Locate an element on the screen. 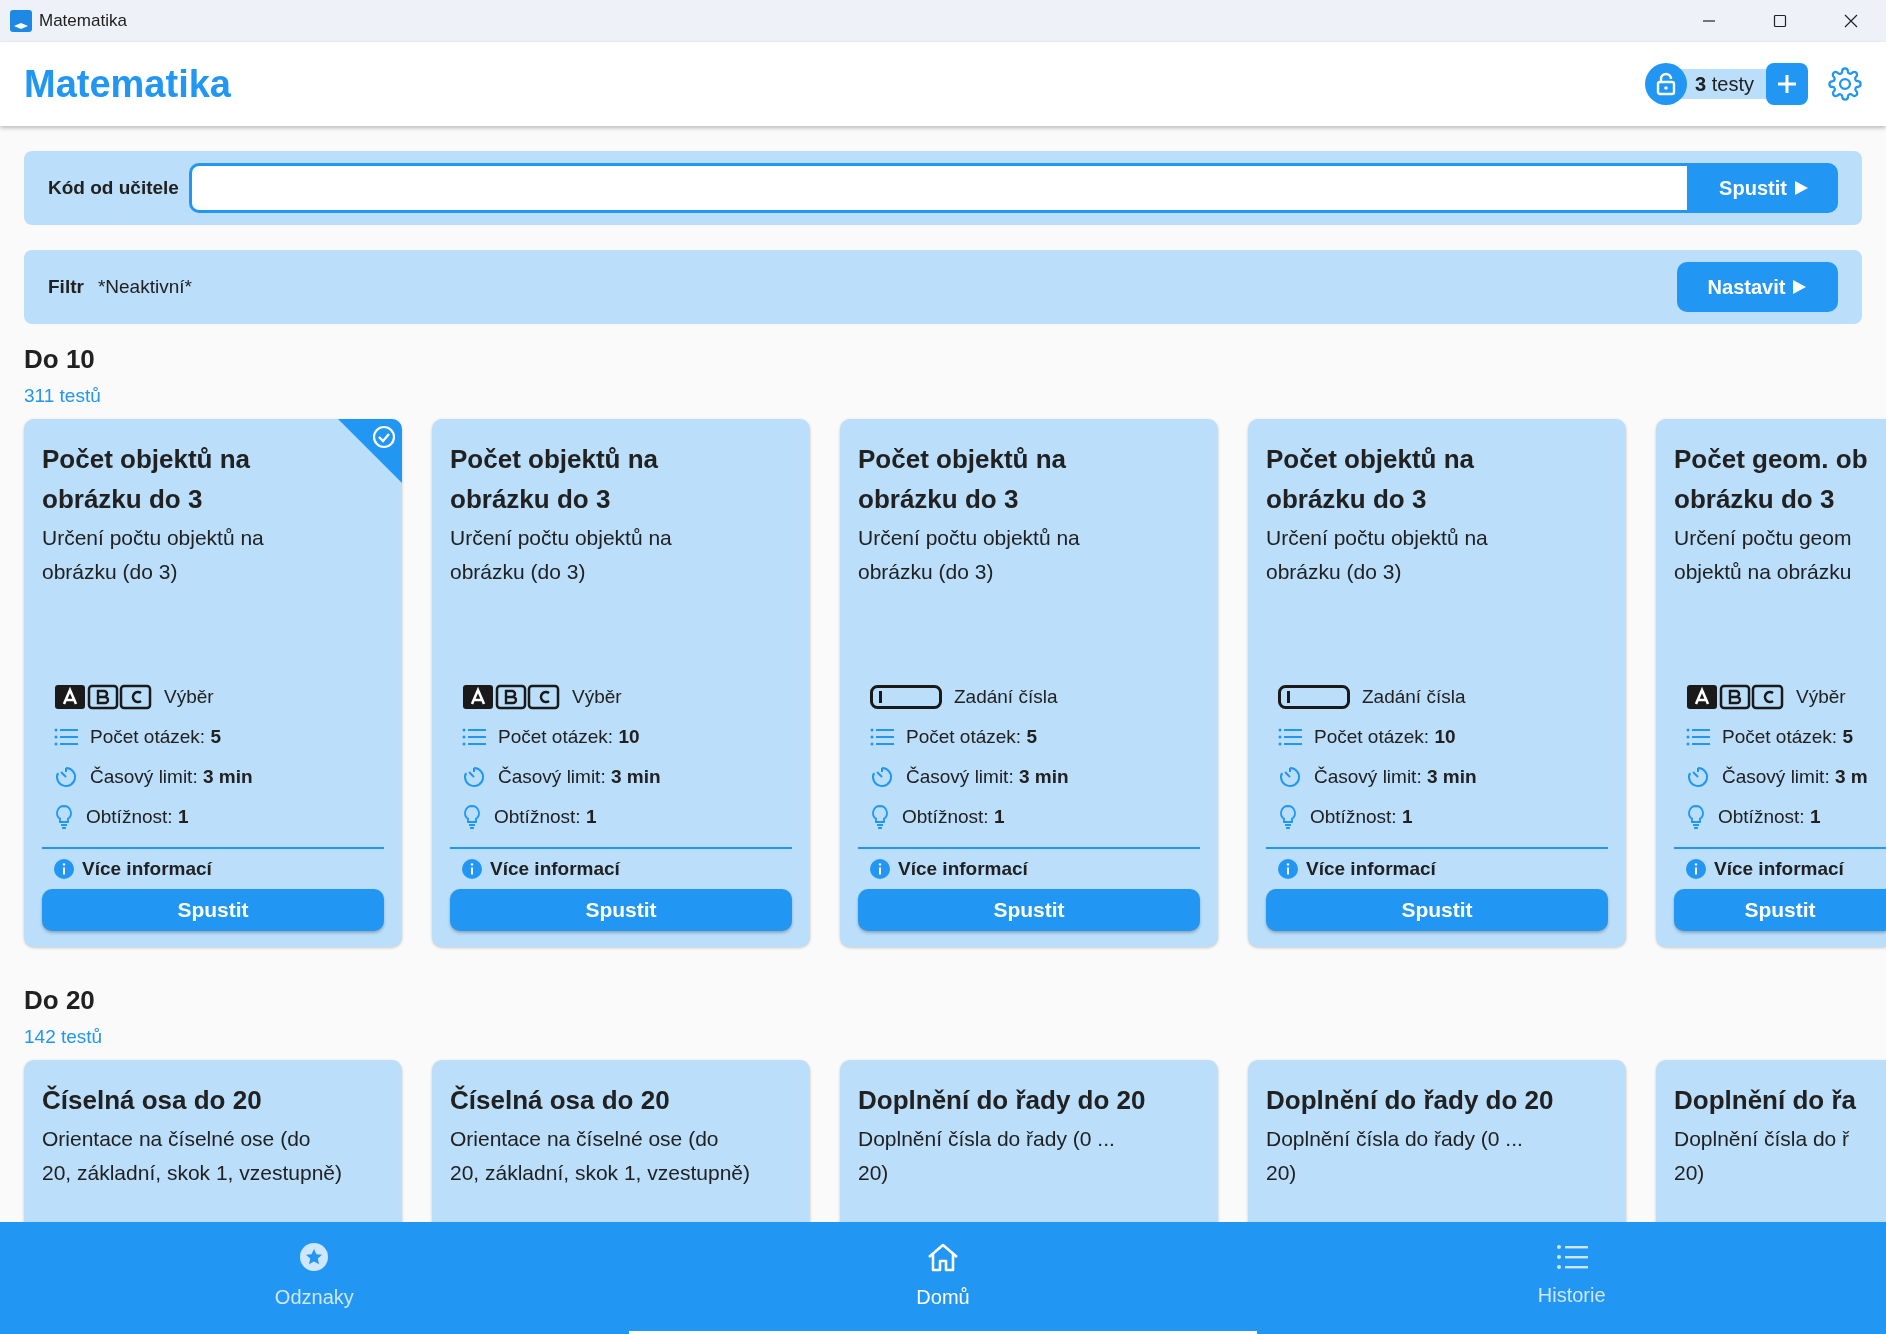  test-count: 311 testů is located at coordinates (63, 396).